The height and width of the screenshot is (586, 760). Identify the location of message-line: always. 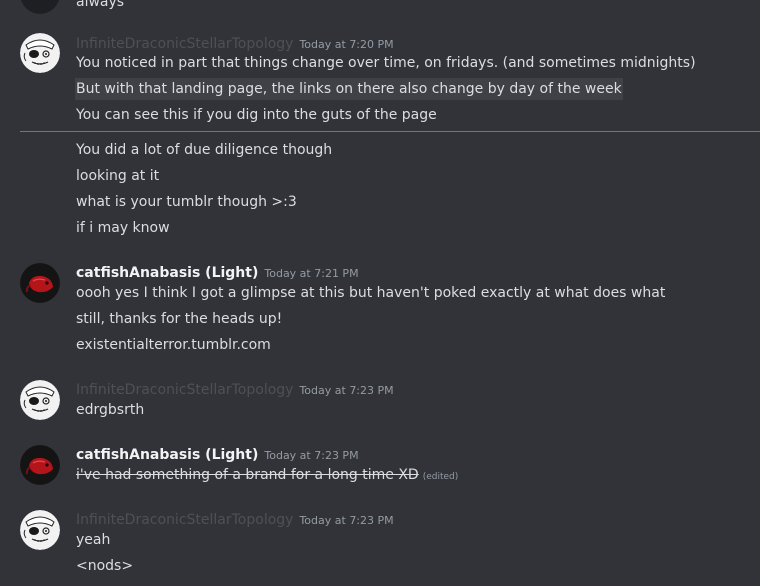
(100, 5).